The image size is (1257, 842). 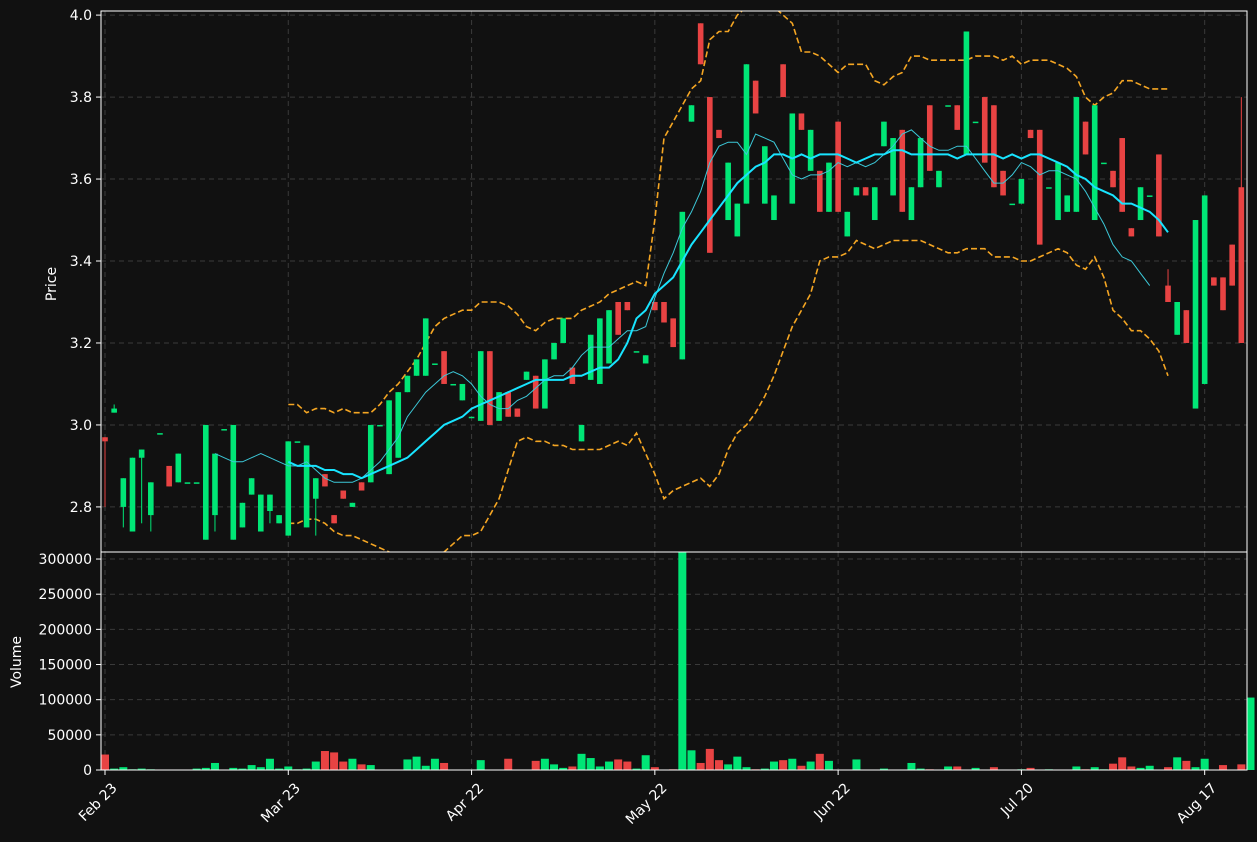 I want to click on price-axis-label: Price, so click(x=52, y=284).